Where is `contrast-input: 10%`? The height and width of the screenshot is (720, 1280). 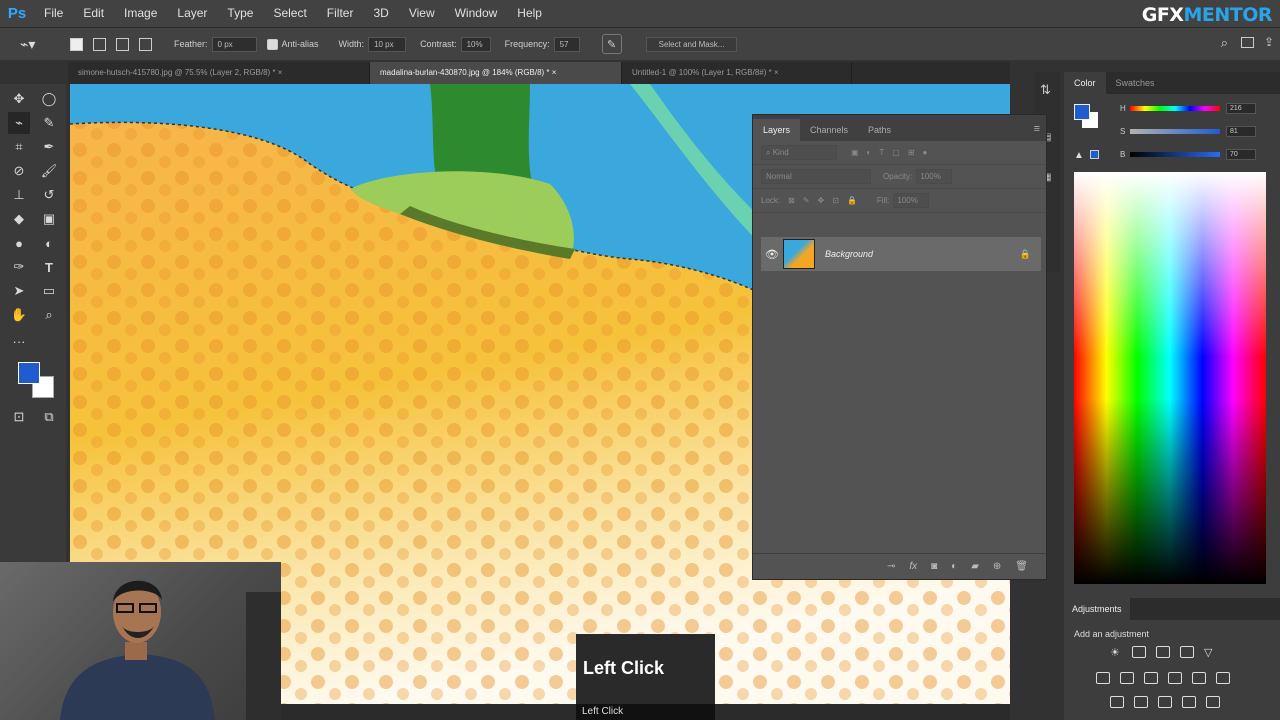
contrast-input: 10% is located at coordinates (475, 44).